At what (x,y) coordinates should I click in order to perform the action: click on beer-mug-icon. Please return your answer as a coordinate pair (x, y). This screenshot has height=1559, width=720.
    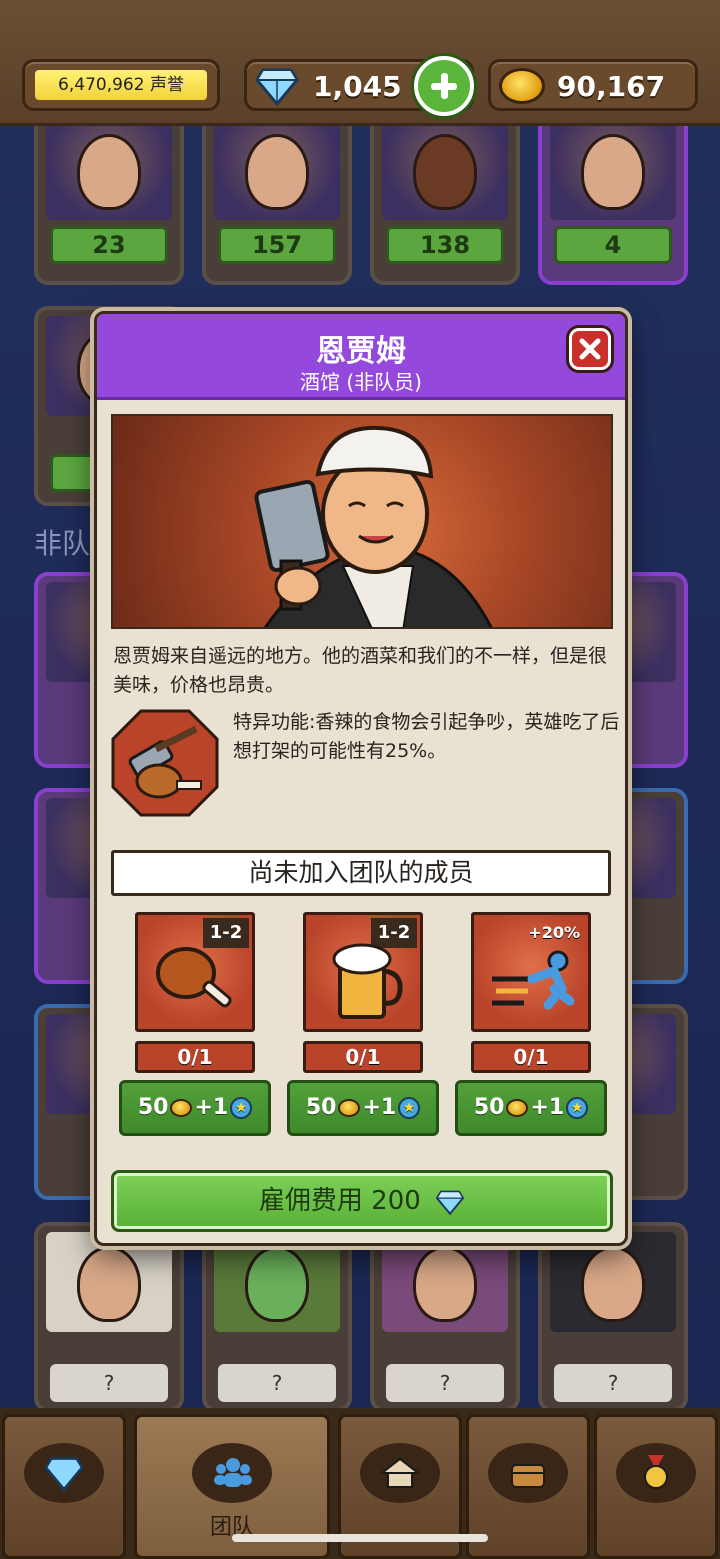
    Looking at the image, I should click on (367, 981).